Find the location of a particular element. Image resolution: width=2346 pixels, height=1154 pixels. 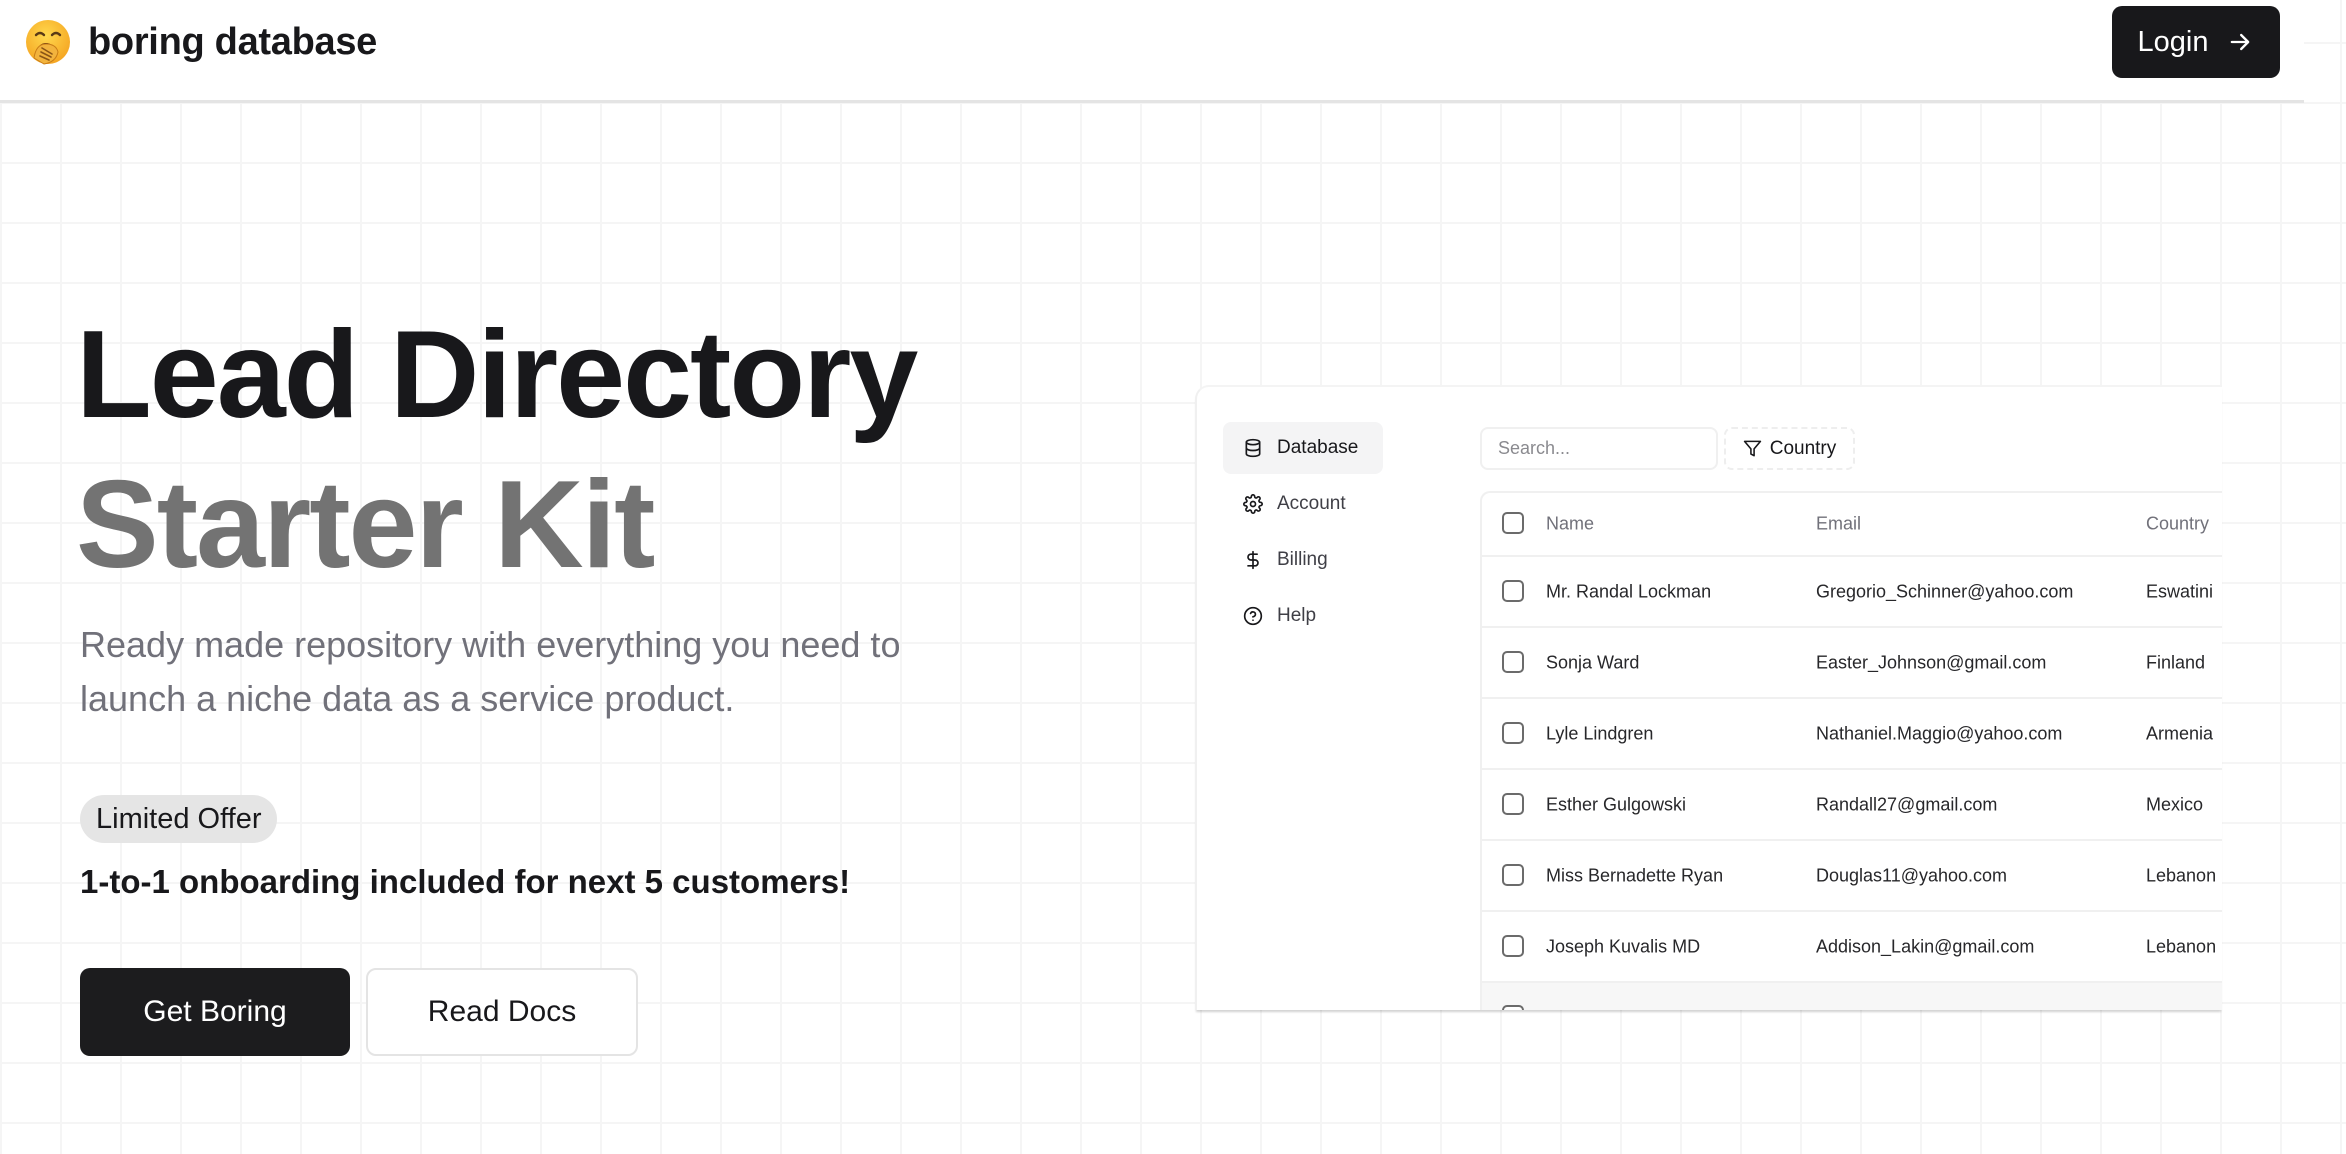

hero-title-secondary: Starter Kit is located at coordinates (365, 525).